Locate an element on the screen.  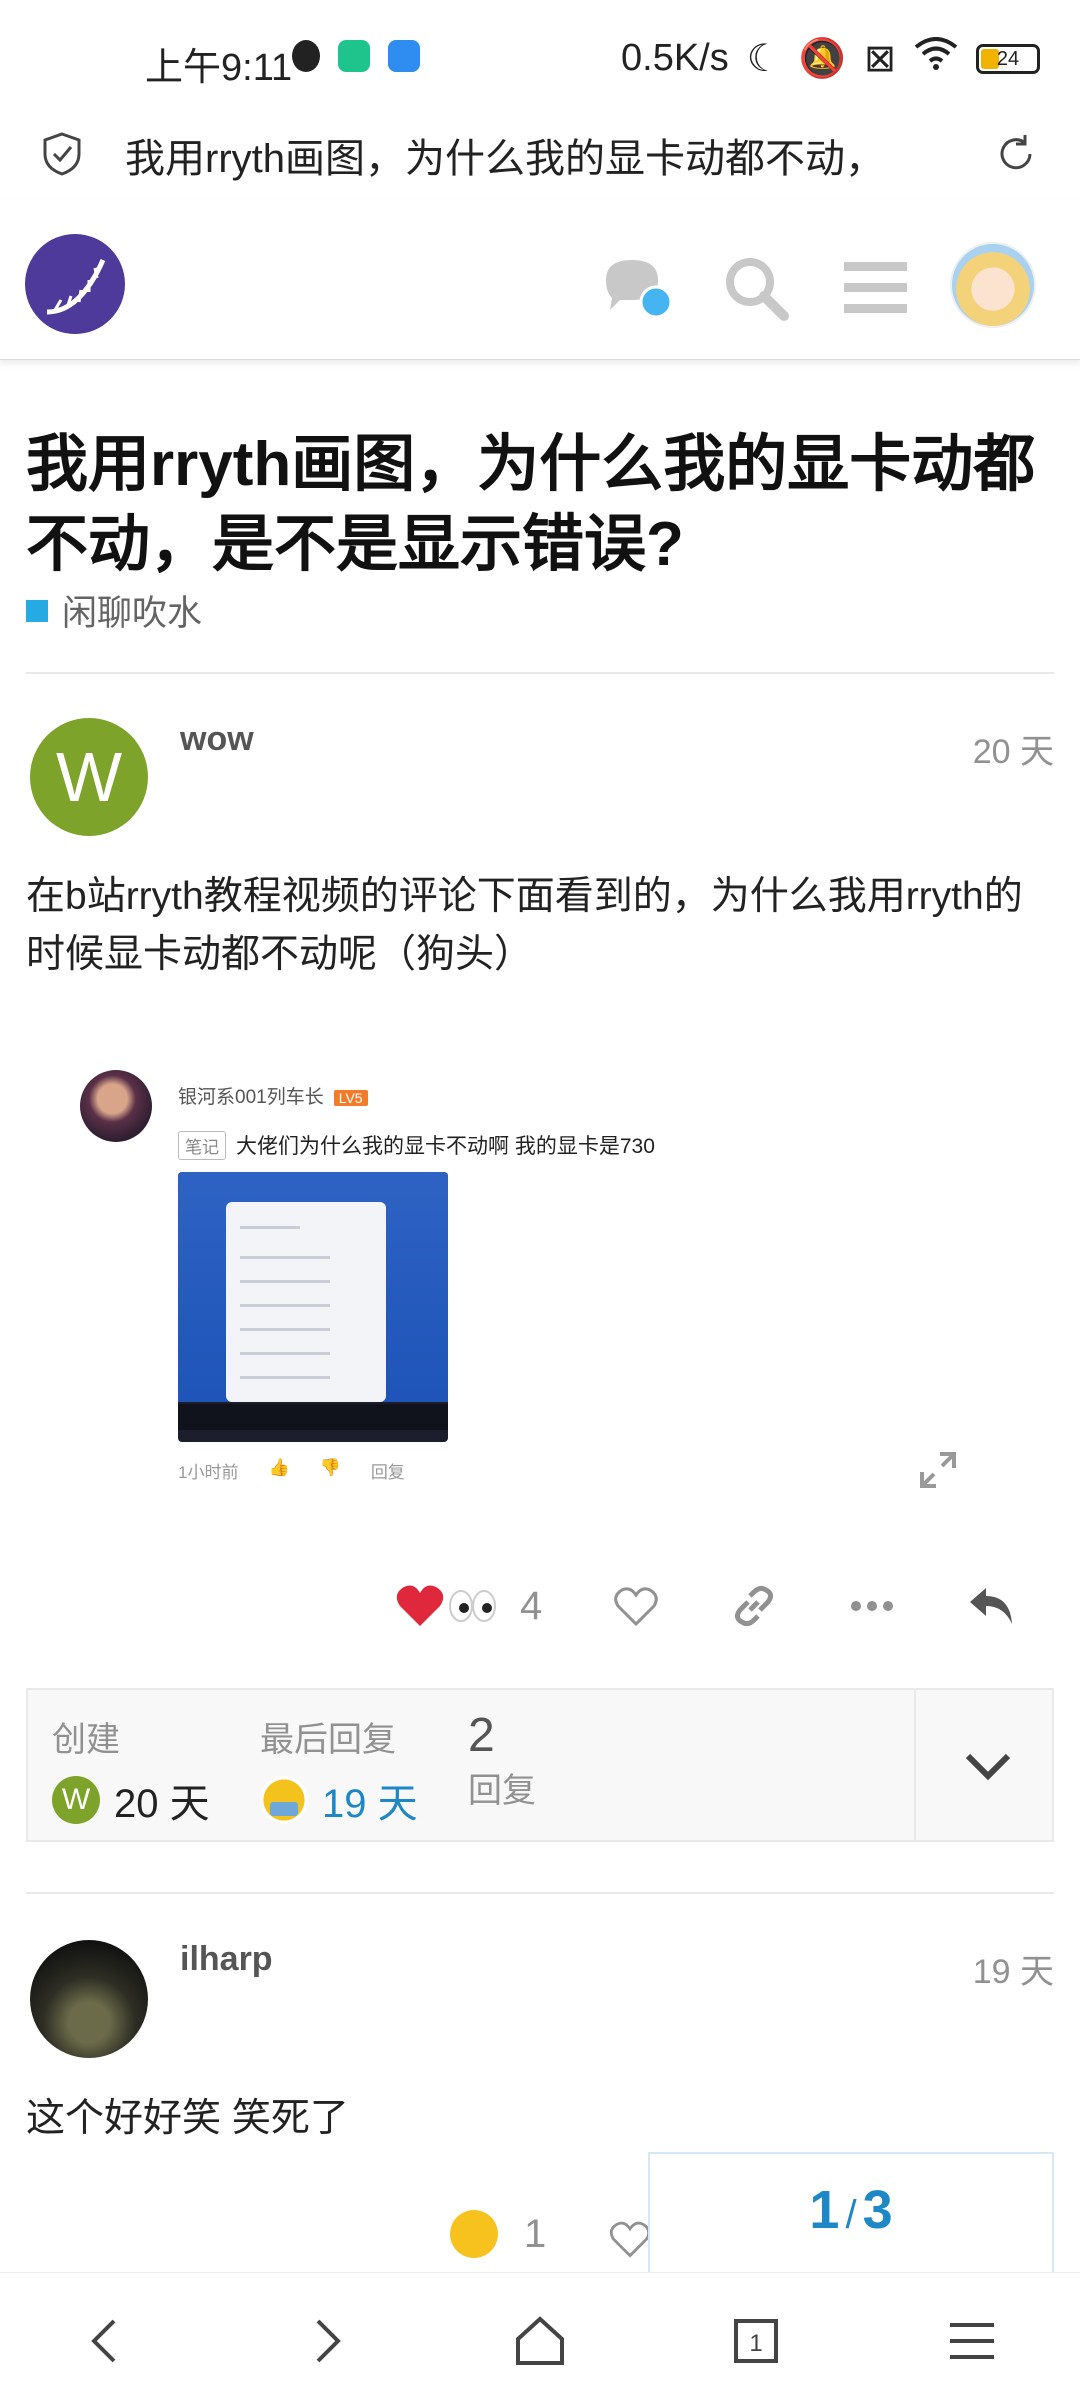
status-right: 0.5K/s ☾ 🔕 ⊠ 24 is located at coordinates (830, 58).